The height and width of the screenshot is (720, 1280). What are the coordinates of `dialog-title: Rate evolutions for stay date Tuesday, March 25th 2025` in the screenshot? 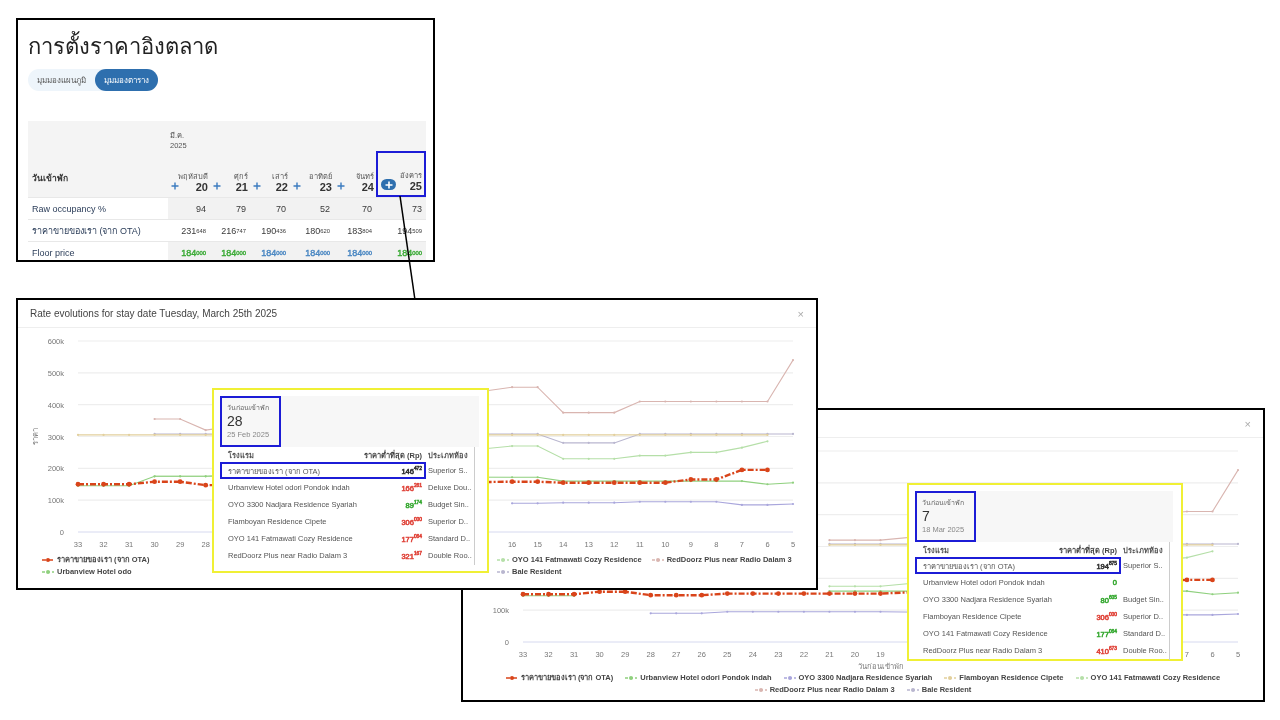 It's located at (154, 313).